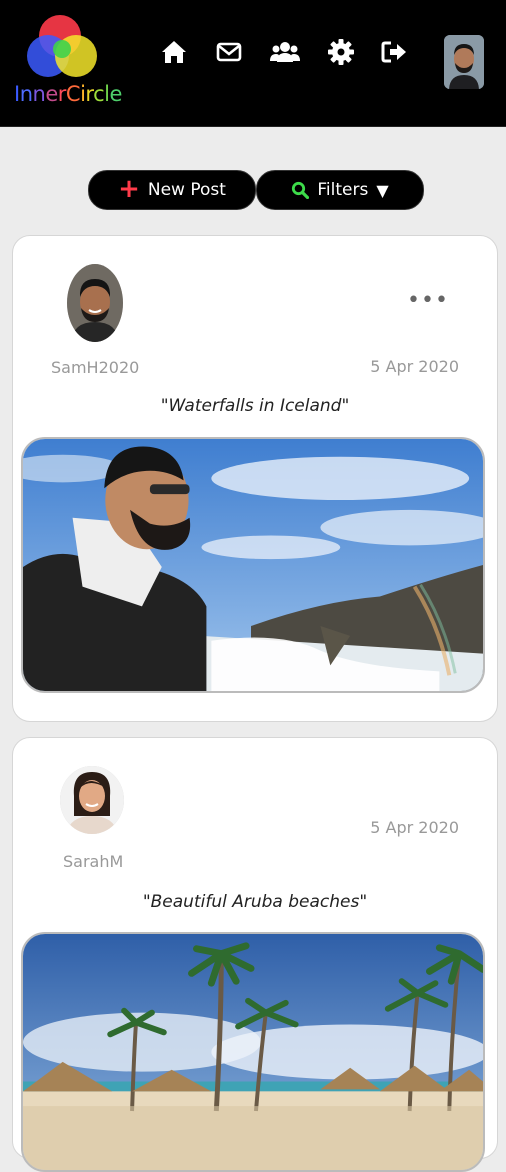 Image resolution: width=506 pixels, height=1172 pixels. Describe the element at coordinates (341, 52) in the screenshot. I see `settings-icon` at that location.